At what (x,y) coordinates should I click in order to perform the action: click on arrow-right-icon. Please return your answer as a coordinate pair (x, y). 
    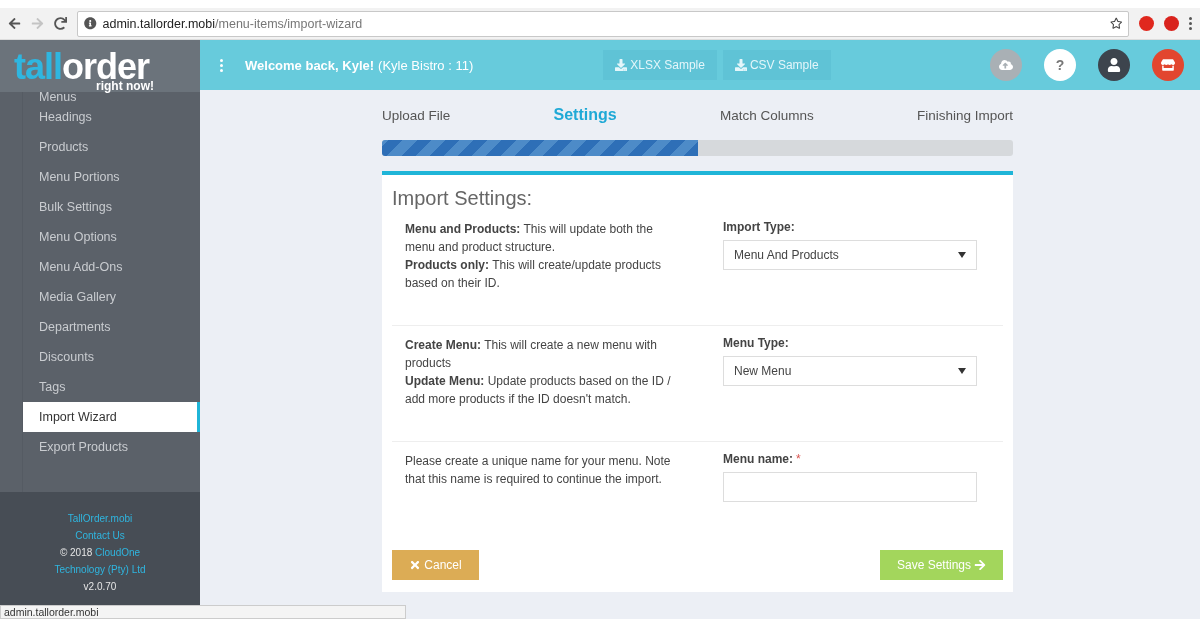
    Looking at the image, I should click on (980, 565).